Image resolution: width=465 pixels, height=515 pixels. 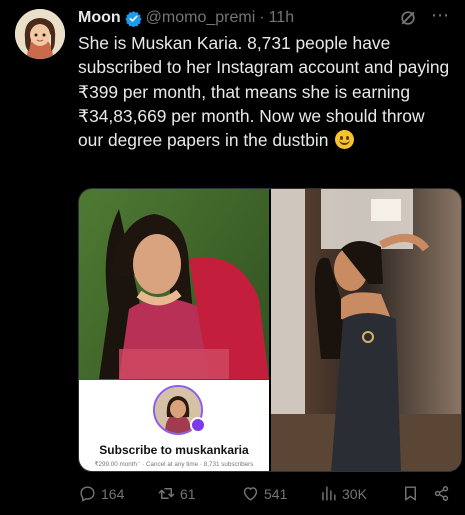 I want to click on tweet-header: Moon @momo_premi · 11h ⋯, so click(x=268, y=17).